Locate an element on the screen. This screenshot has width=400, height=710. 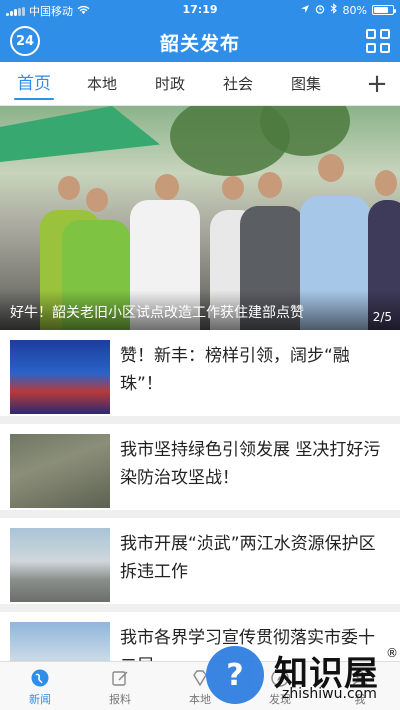
bottom-tab-news: 新闻 is located at coordinates (40, 686).